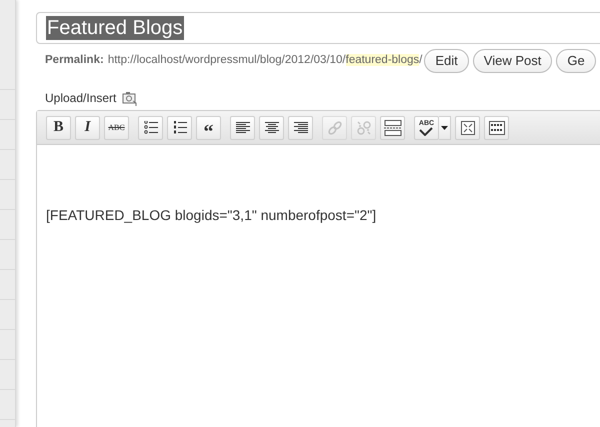  Describe the element at coordinates (265, 60) in the screenshot. I see `permalink-url: http://localhost/wordpressmul/blog/2012/03/10/featured-blogs/` at that location.